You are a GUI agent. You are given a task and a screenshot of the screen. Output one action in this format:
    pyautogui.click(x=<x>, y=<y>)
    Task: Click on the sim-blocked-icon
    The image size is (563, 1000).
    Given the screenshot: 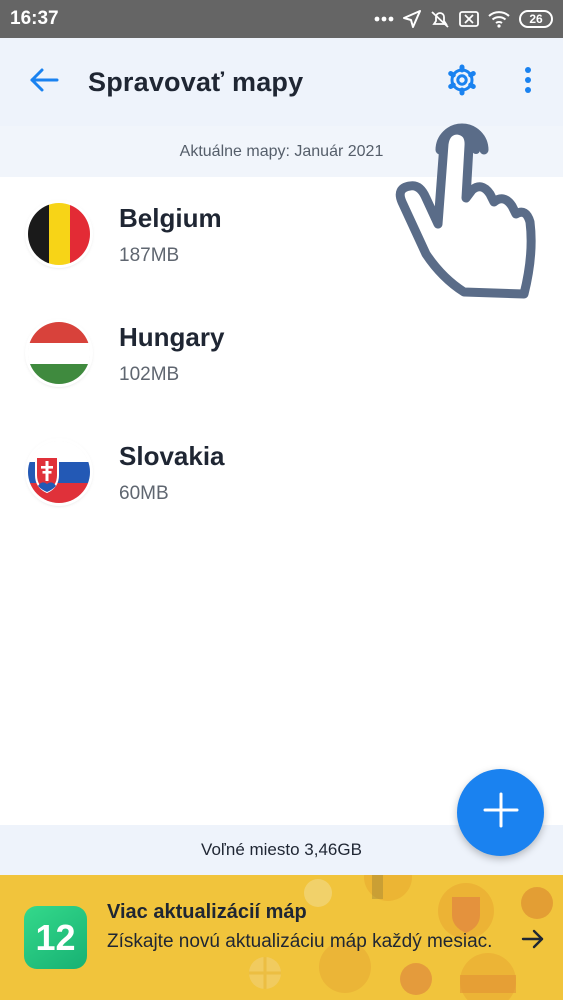 What is the action you would take?
    pyautogui.click(x=469, y=19)
    